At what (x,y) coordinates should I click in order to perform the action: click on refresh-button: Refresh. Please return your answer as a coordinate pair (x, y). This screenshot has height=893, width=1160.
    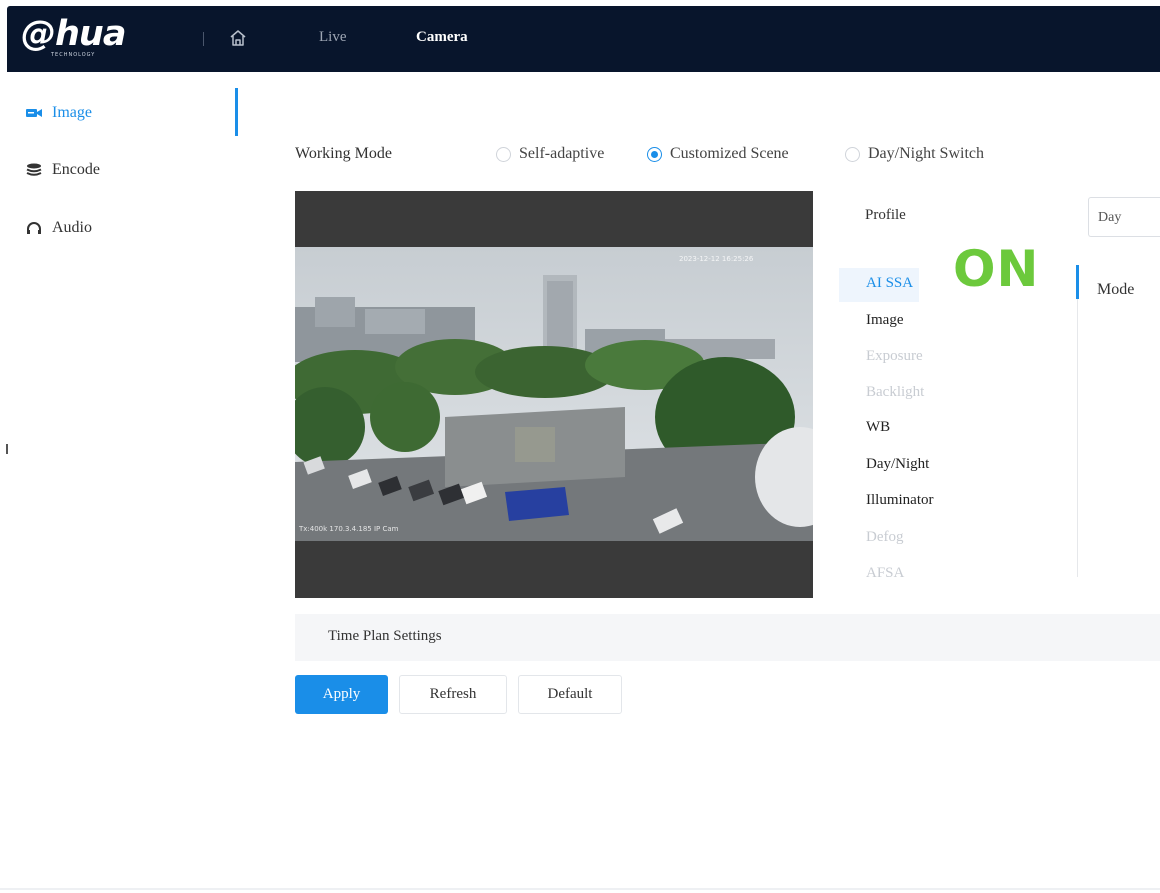
    Looking at the image, I should click on (453, 694).